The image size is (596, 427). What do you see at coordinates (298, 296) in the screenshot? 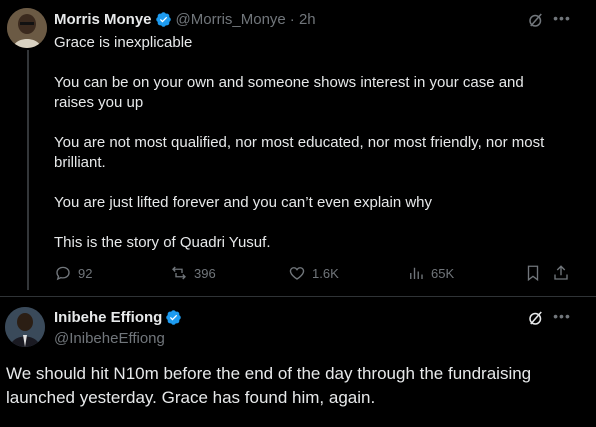
I see `tweet-divider` at bounding box center [298, 296].